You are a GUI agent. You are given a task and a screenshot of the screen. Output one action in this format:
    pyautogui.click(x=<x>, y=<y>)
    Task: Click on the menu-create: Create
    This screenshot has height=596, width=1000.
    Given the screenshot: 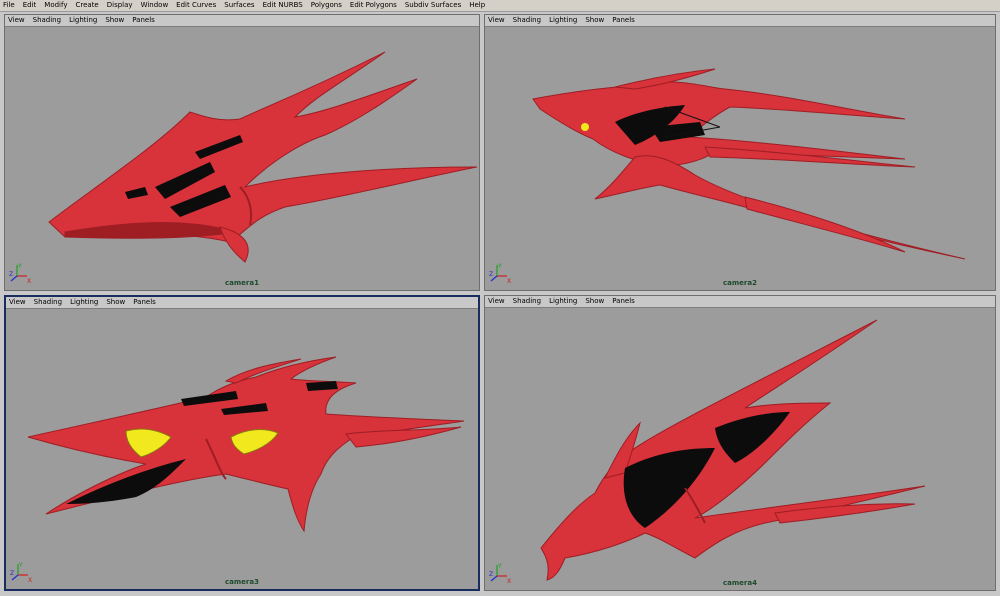 What is the action you would take?
    pyautogui.click(x=86, y=5)
    